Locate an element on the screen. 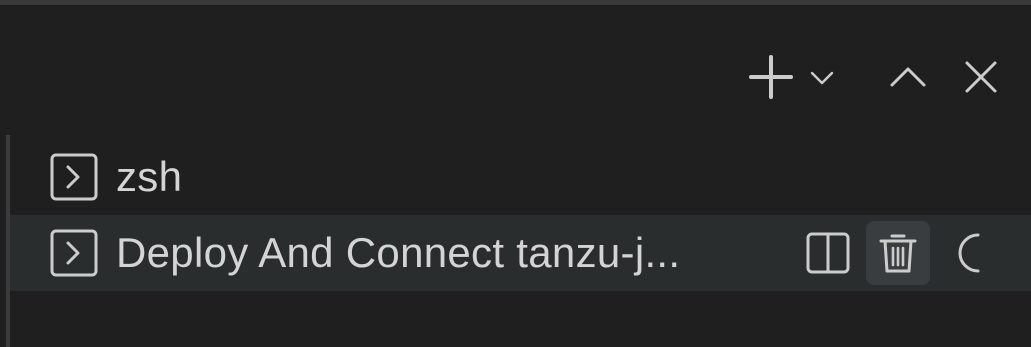 The width and height of the screenshot is (1031, 347). kill-terminal-button is located at coordinates (898, 253).